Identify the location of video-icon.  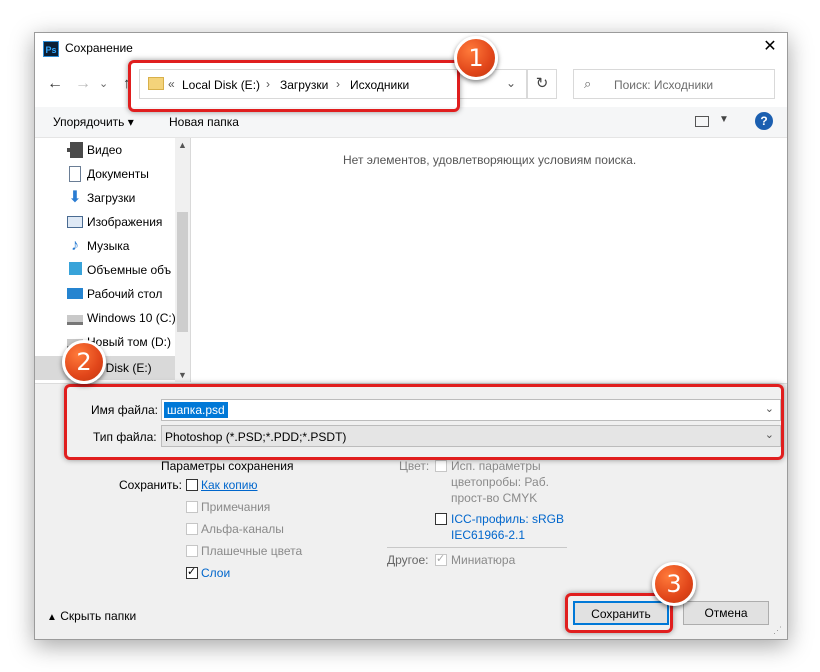
(75, 150).